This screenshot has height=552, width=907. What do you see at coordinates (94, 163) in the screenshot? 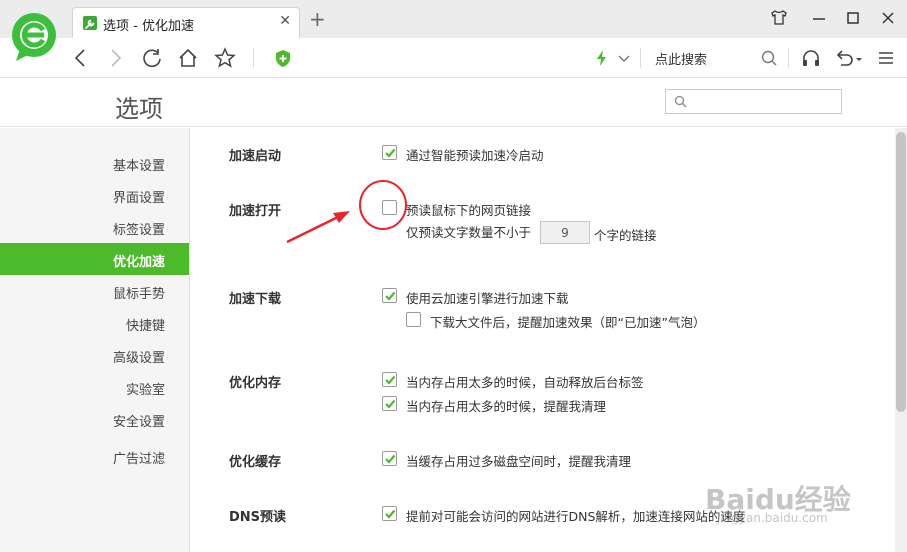
I see `sidebar-item-basic: 基本设置` at bounding box center [94, 163].